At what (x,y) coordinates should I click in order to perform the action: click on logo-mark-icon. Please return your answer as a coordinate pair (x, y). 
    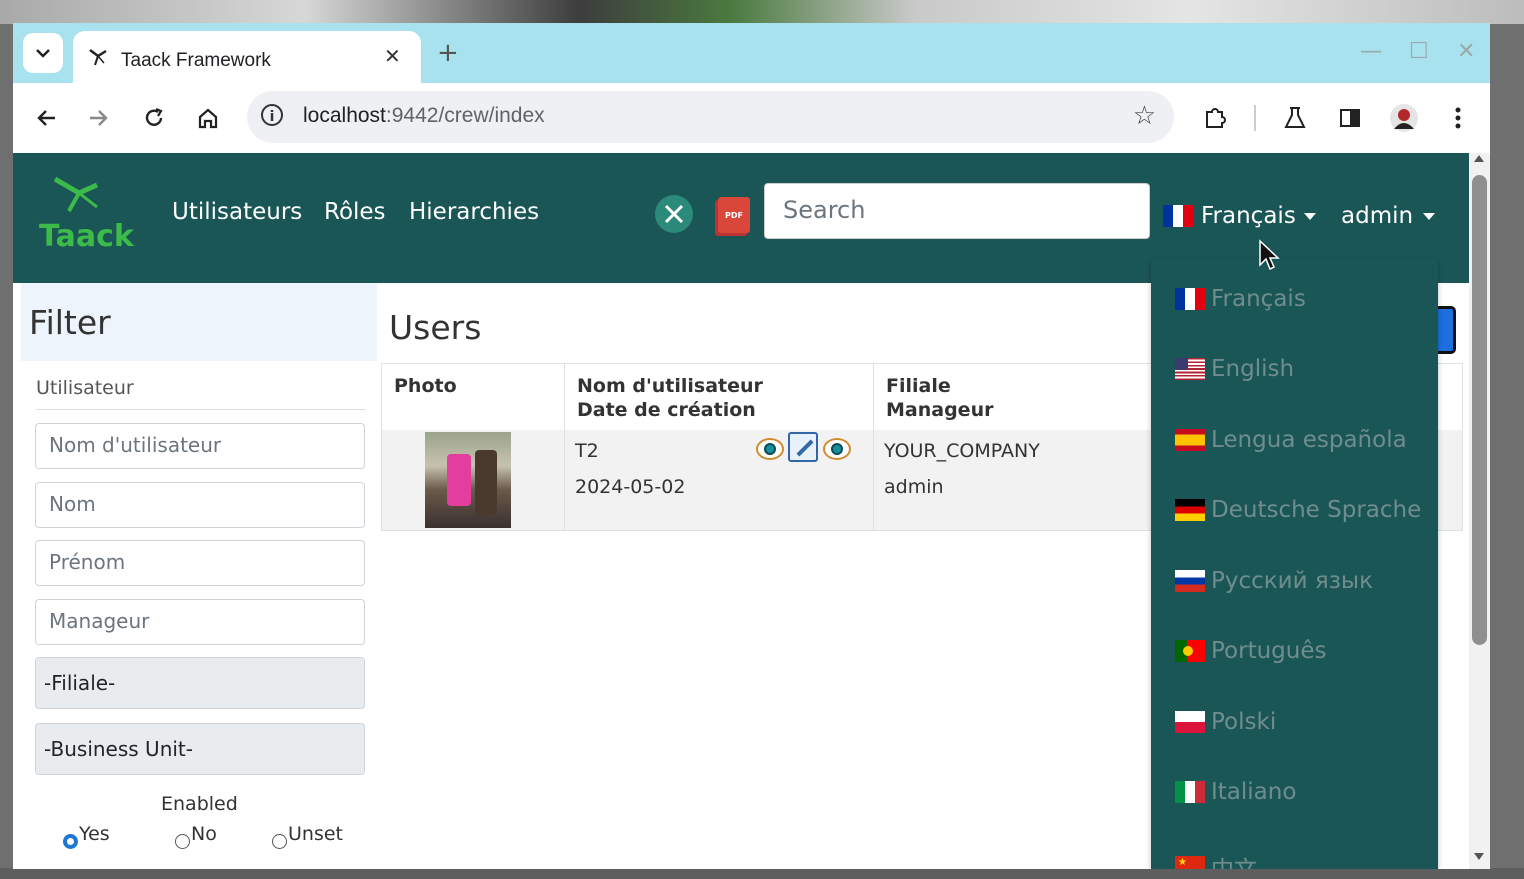
    Looking at the image, I should click on (76, 194).